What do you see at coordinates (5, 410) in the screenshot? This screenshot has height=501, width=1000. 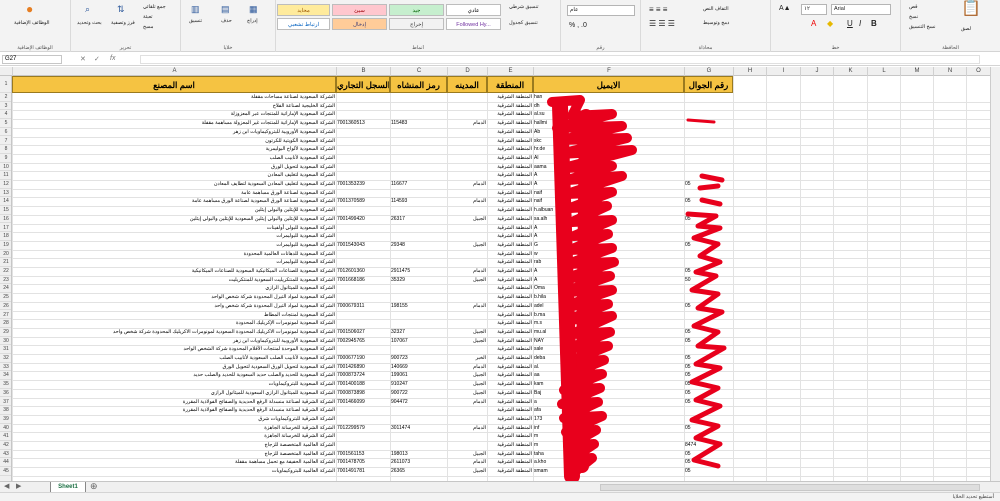 I see `row-header: 38` at bounding box center [5, 410].